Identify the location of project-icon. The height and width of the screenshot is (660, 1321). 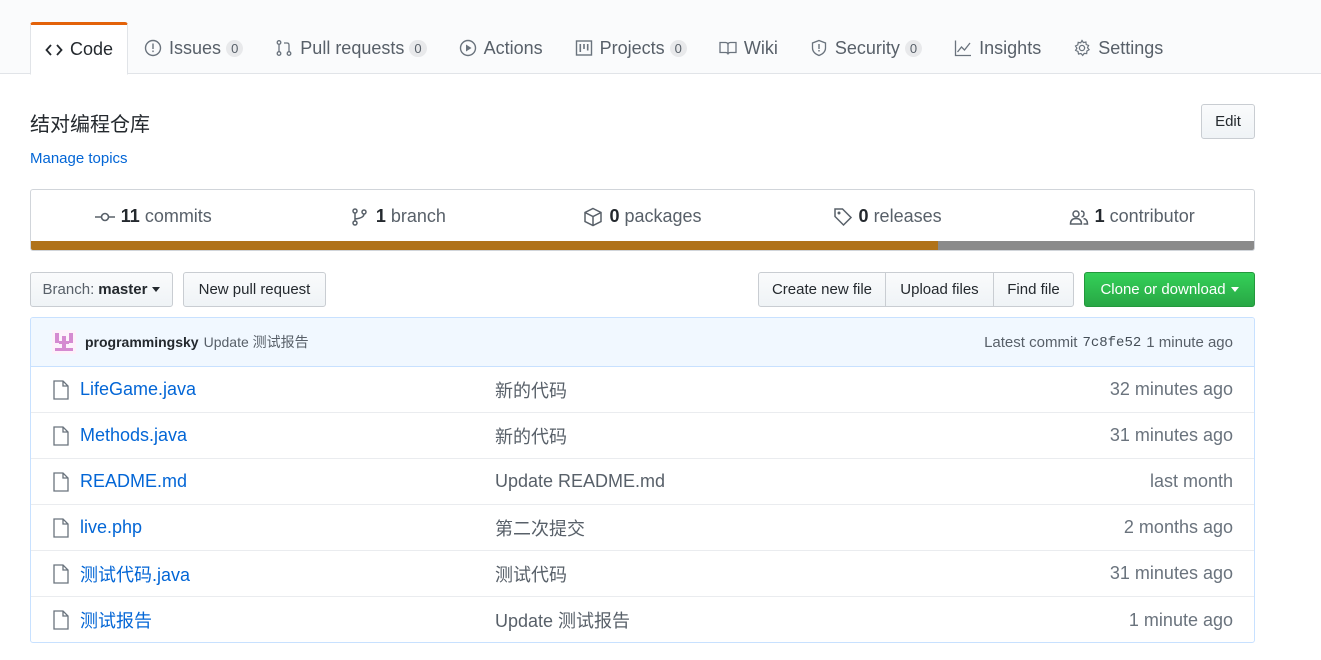
(584, 48).